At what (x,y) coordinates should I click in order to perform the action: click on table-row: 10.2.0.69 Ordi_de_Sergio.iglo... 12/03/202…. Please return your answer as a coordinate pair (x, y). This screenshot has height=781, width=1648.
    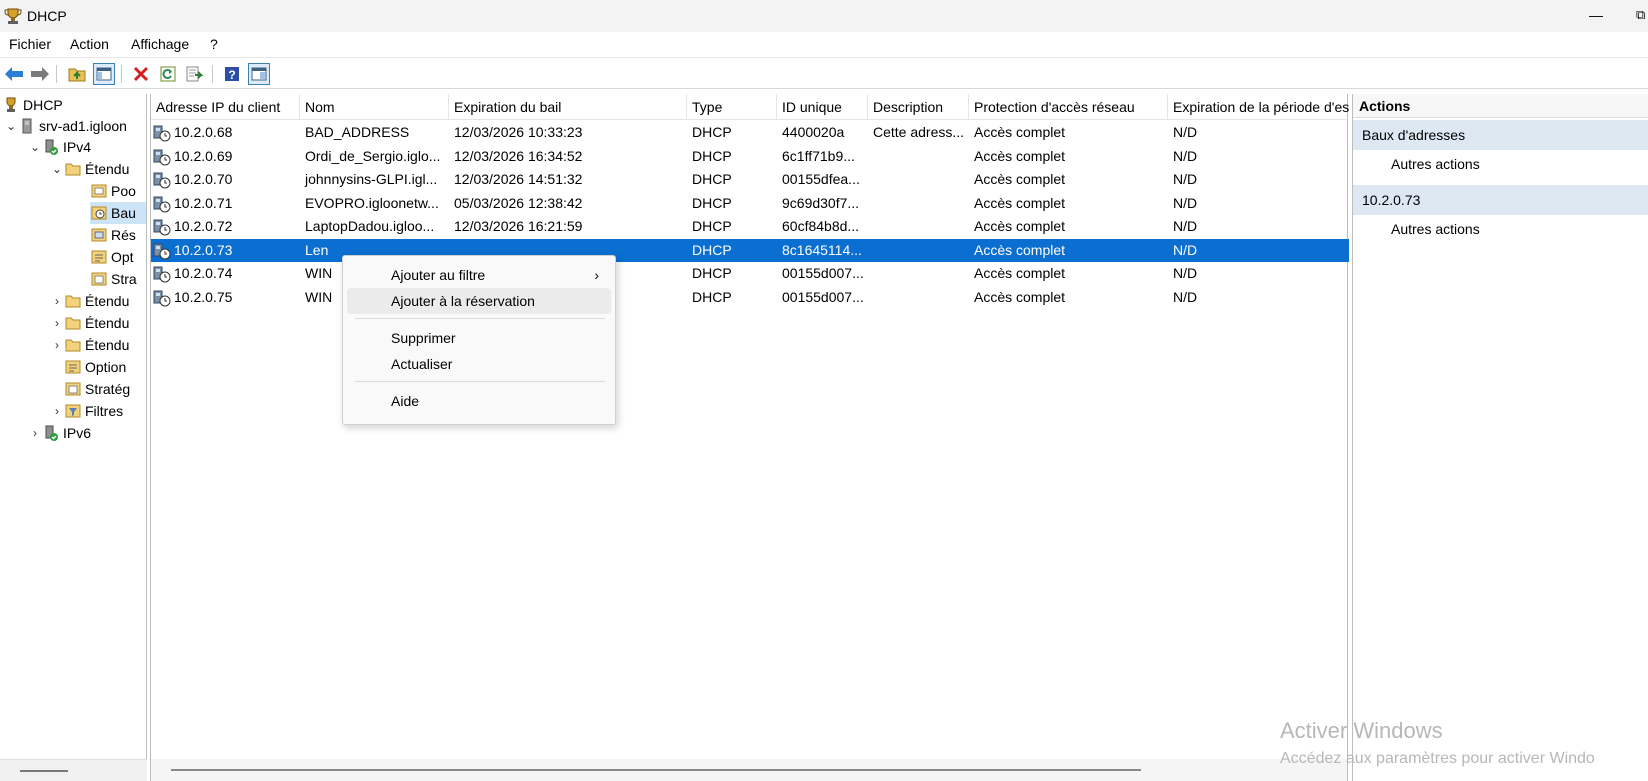
    Looking at the image, I should click on (750, 156).